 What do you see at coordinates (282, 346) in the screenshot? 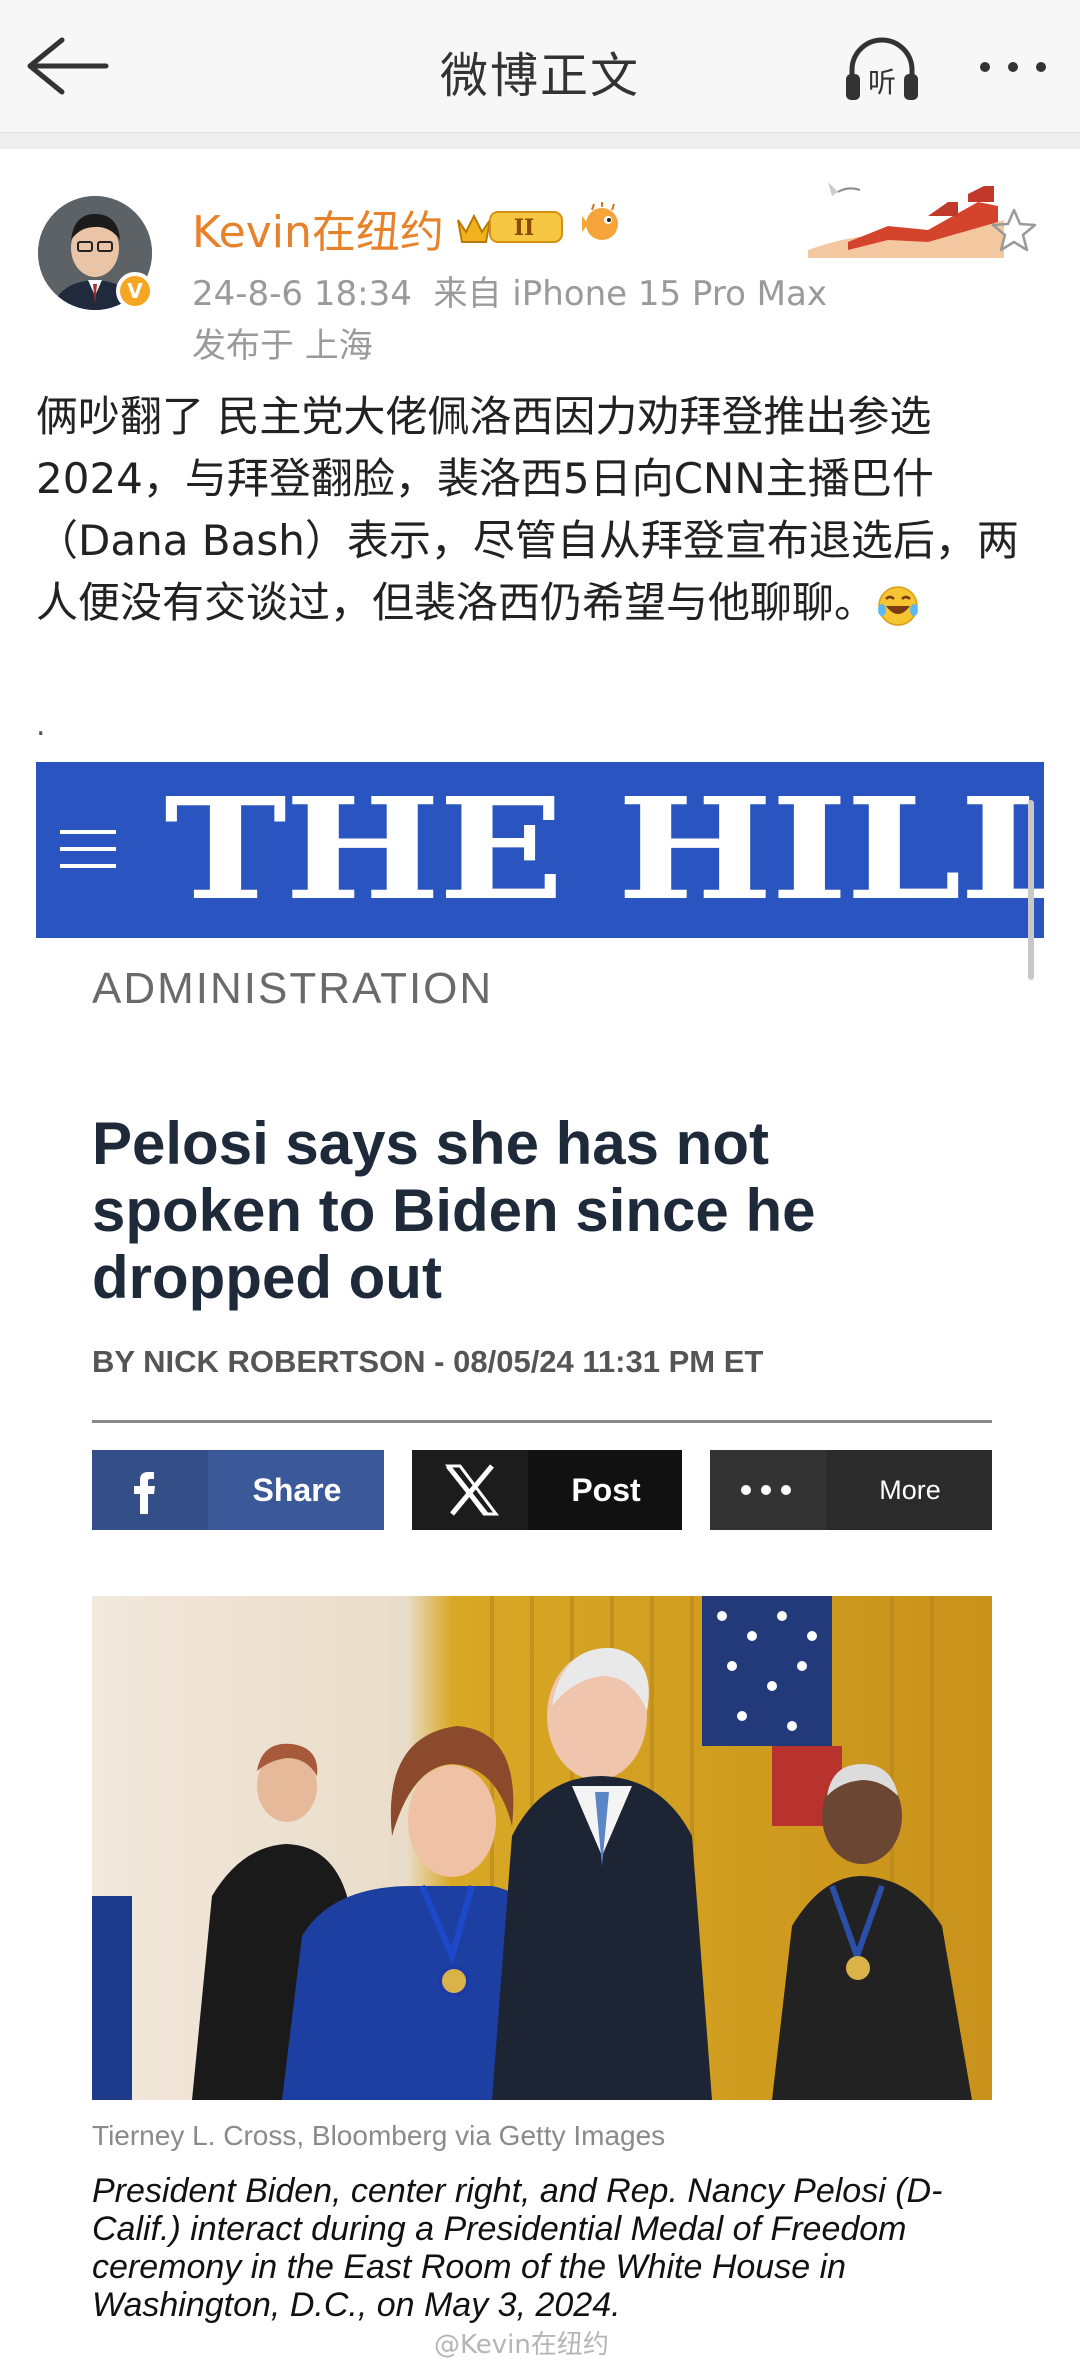
I see `post-location: 发布于 上海` at bounding box center [282, 346].